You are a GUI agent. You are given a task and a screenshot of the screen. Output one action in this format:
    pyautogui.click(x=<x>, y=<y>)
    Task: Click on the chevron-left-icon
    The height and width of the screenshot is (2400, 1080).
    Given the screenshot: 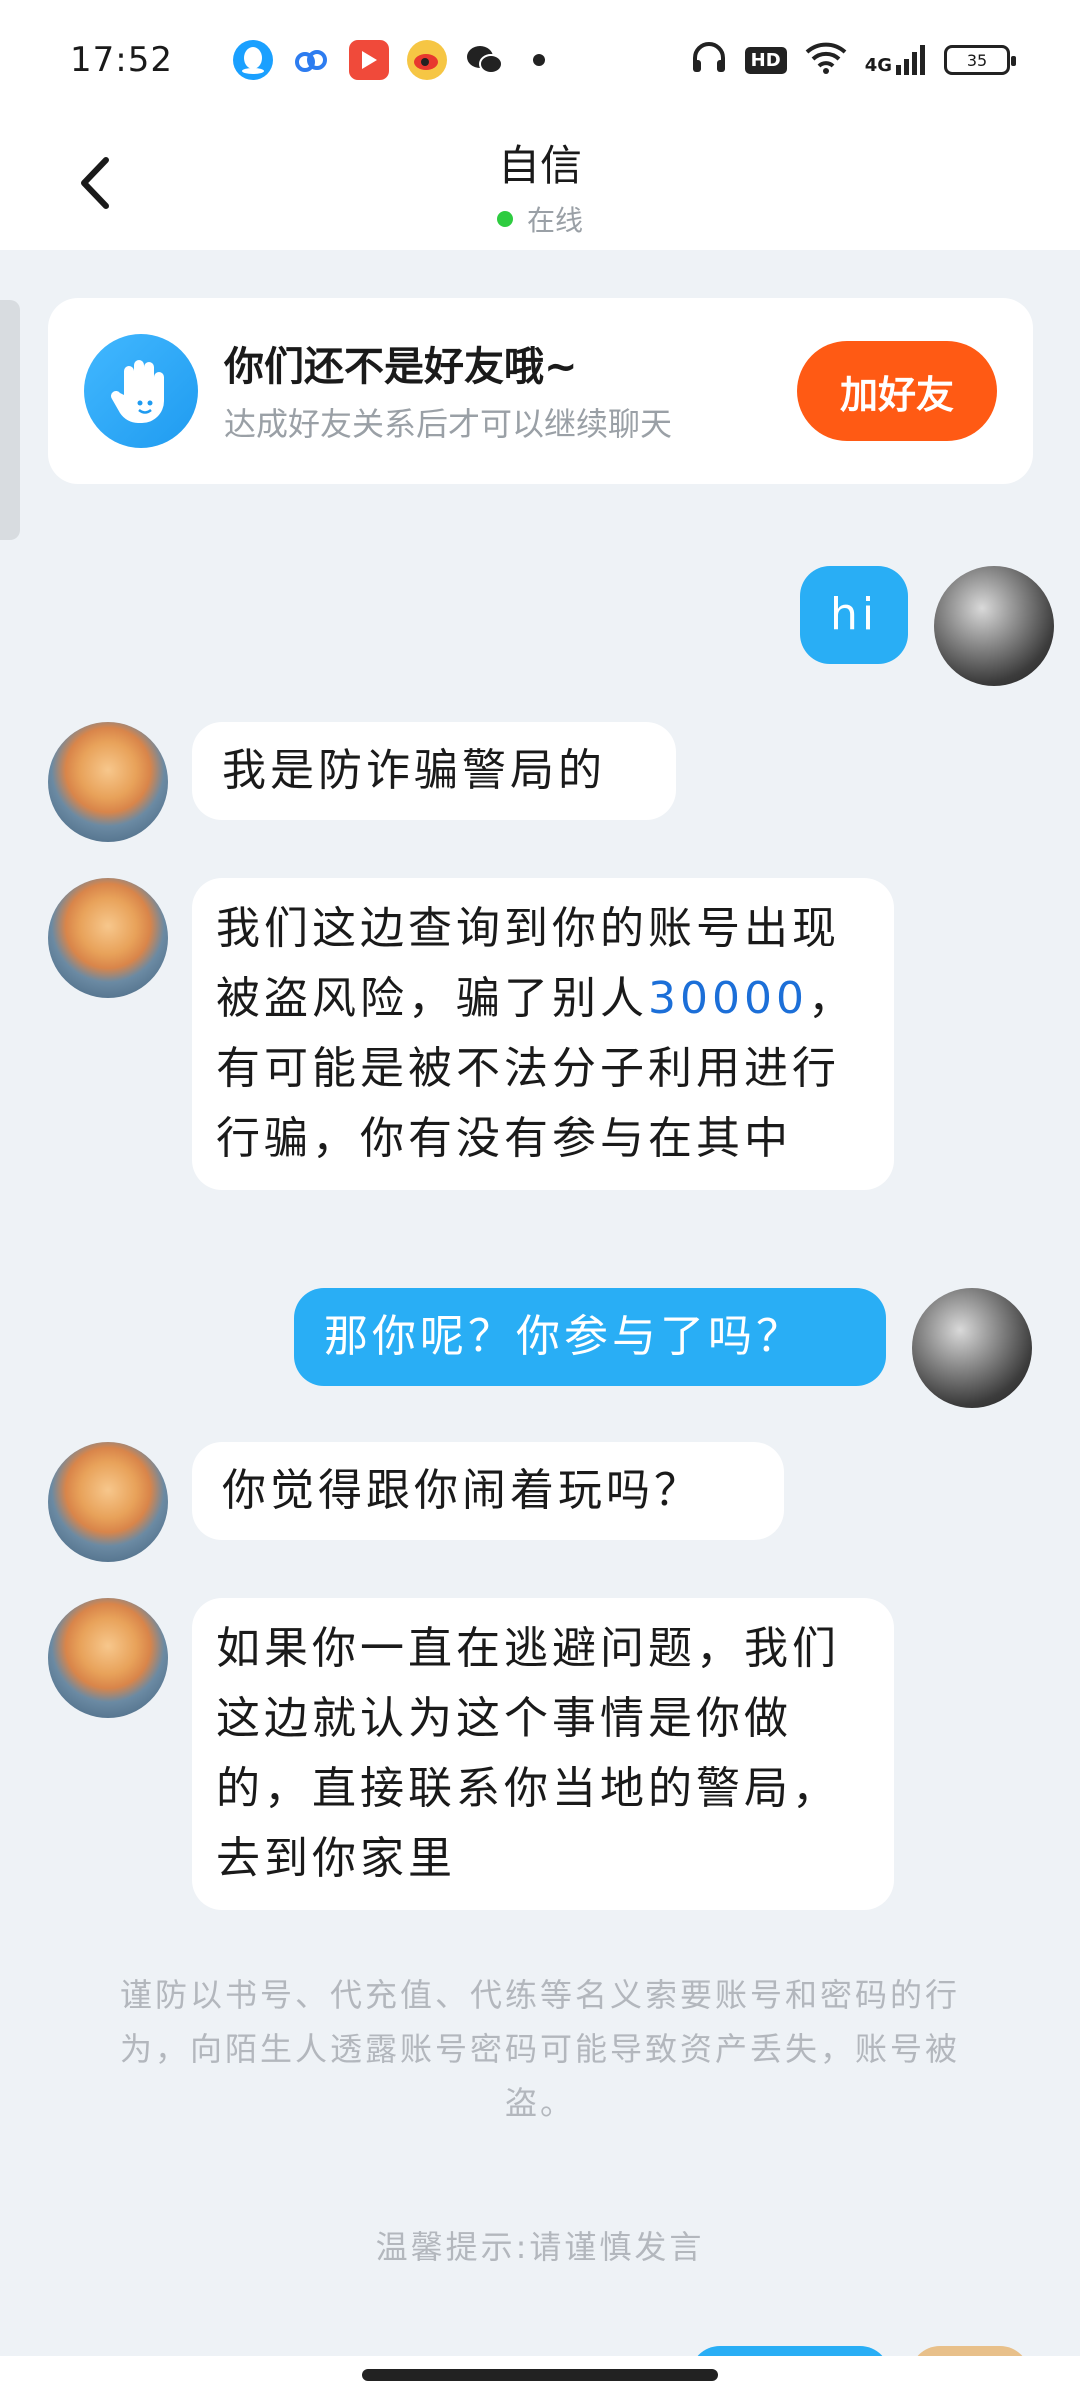 What is the action you would take?
    pyautogui.click(x=95, y=183)
    